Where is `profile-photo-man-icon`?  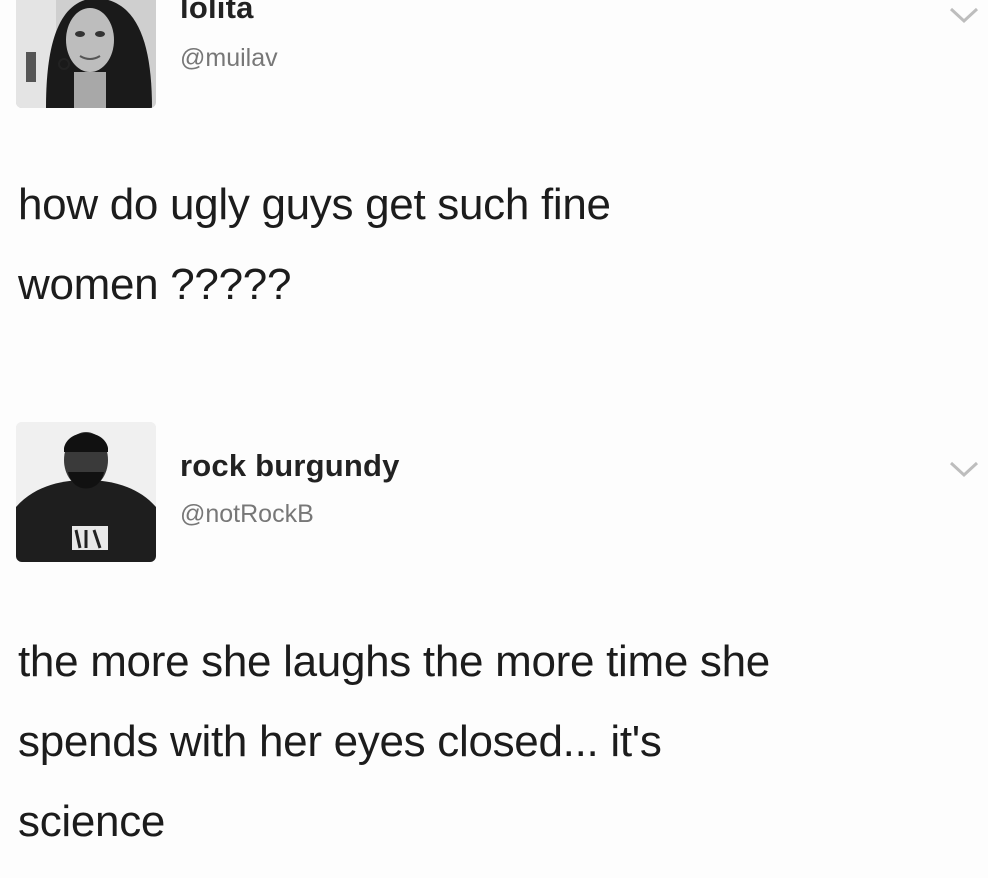
profile-photo-man-icon is located at coordinates (86, 492).